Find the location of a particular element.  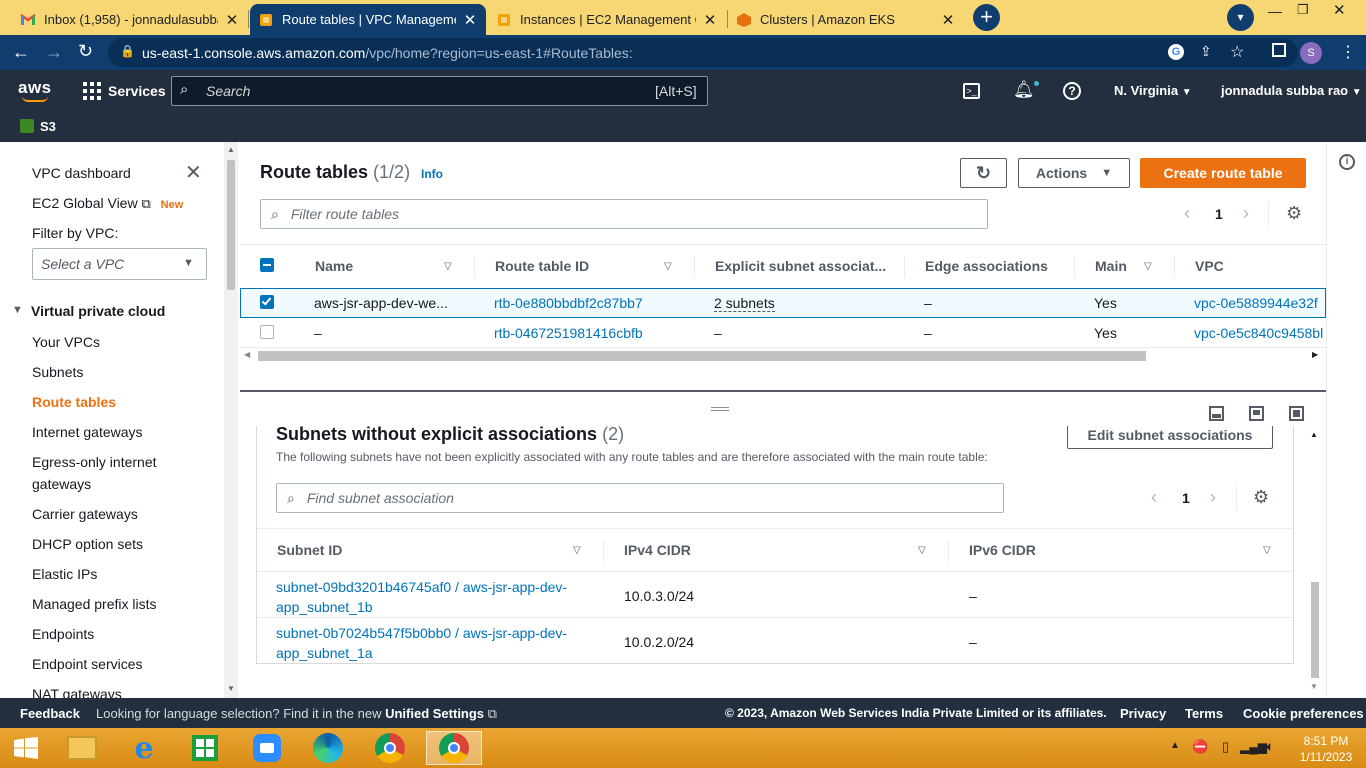

browser-tab-instances: Instances | EC2 Management Con ✕ is located at coordinates (607, 19).